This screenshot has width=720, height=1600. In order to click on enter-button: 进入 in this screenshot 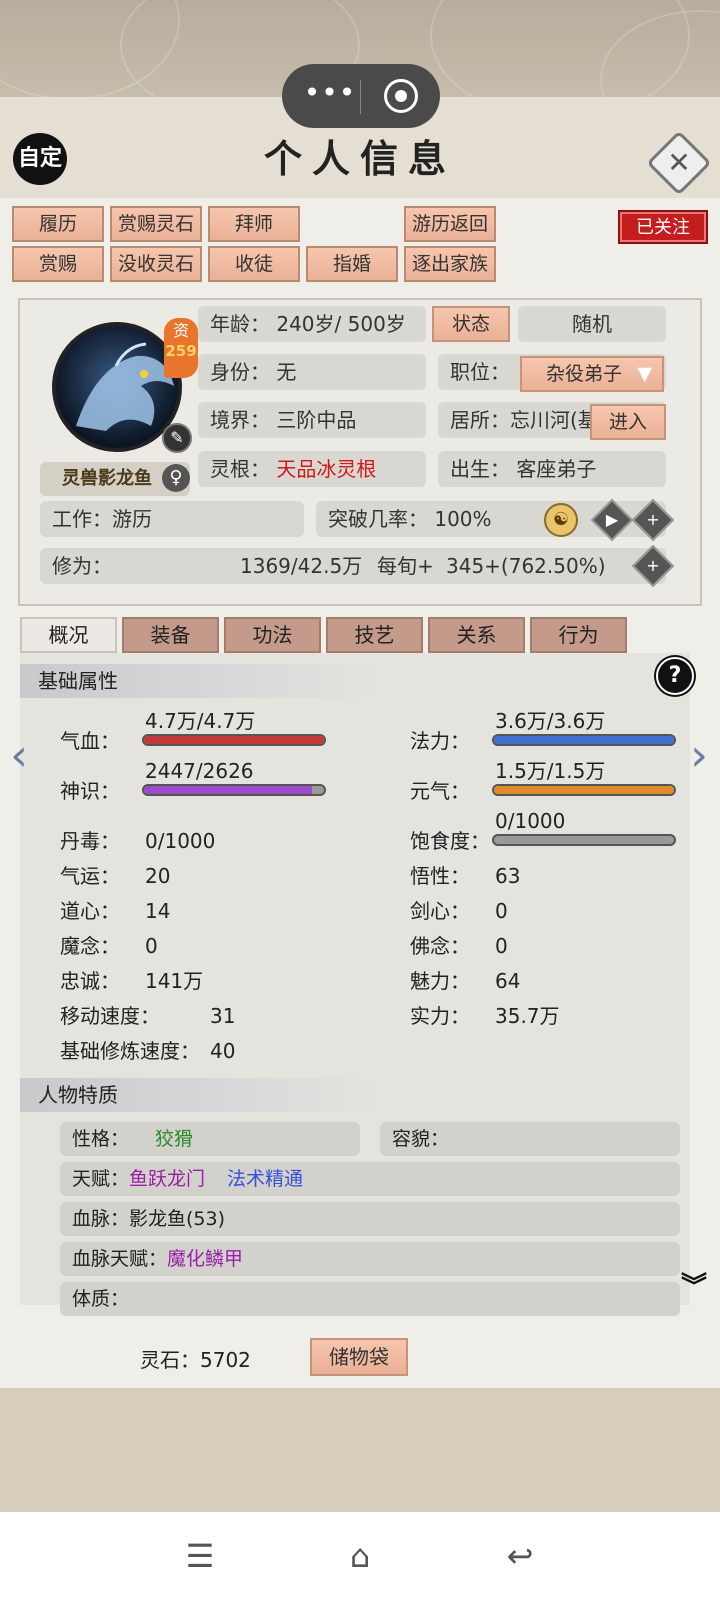, I will do `click(628, 422)`.